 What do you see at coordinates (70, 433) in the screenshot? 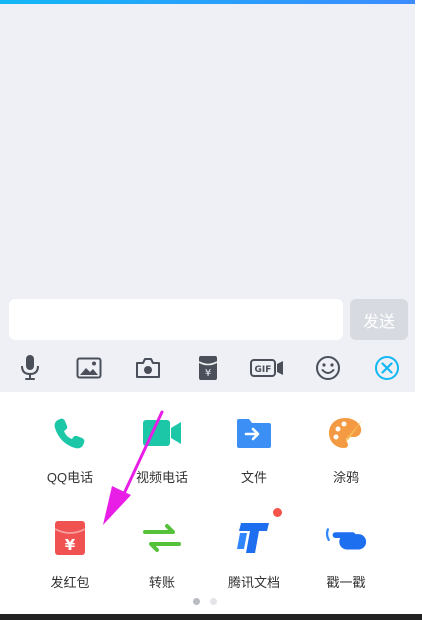
I see `phone-icon` at bounding box center [70, 433].